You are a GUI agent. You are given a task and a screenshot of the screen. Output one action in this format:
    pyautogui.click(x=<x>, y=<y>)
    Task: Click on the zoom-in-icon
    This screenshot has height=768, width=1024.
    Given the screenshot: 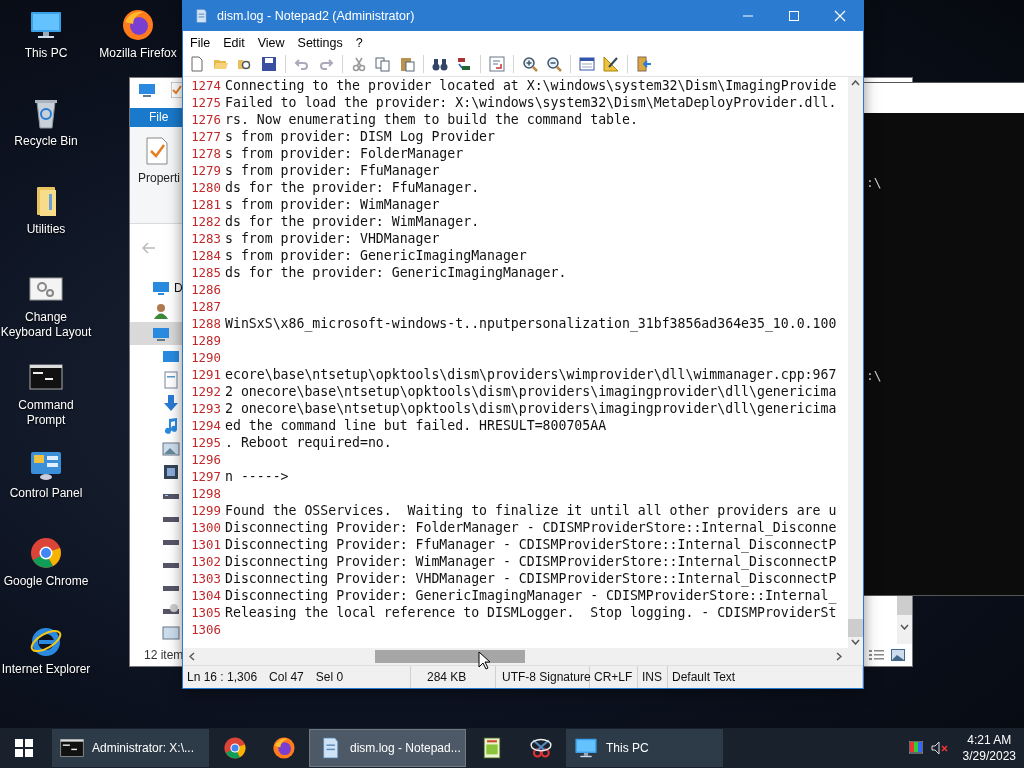 What is the action you would take?
    pyautogui.click(x=530, y=64)
    